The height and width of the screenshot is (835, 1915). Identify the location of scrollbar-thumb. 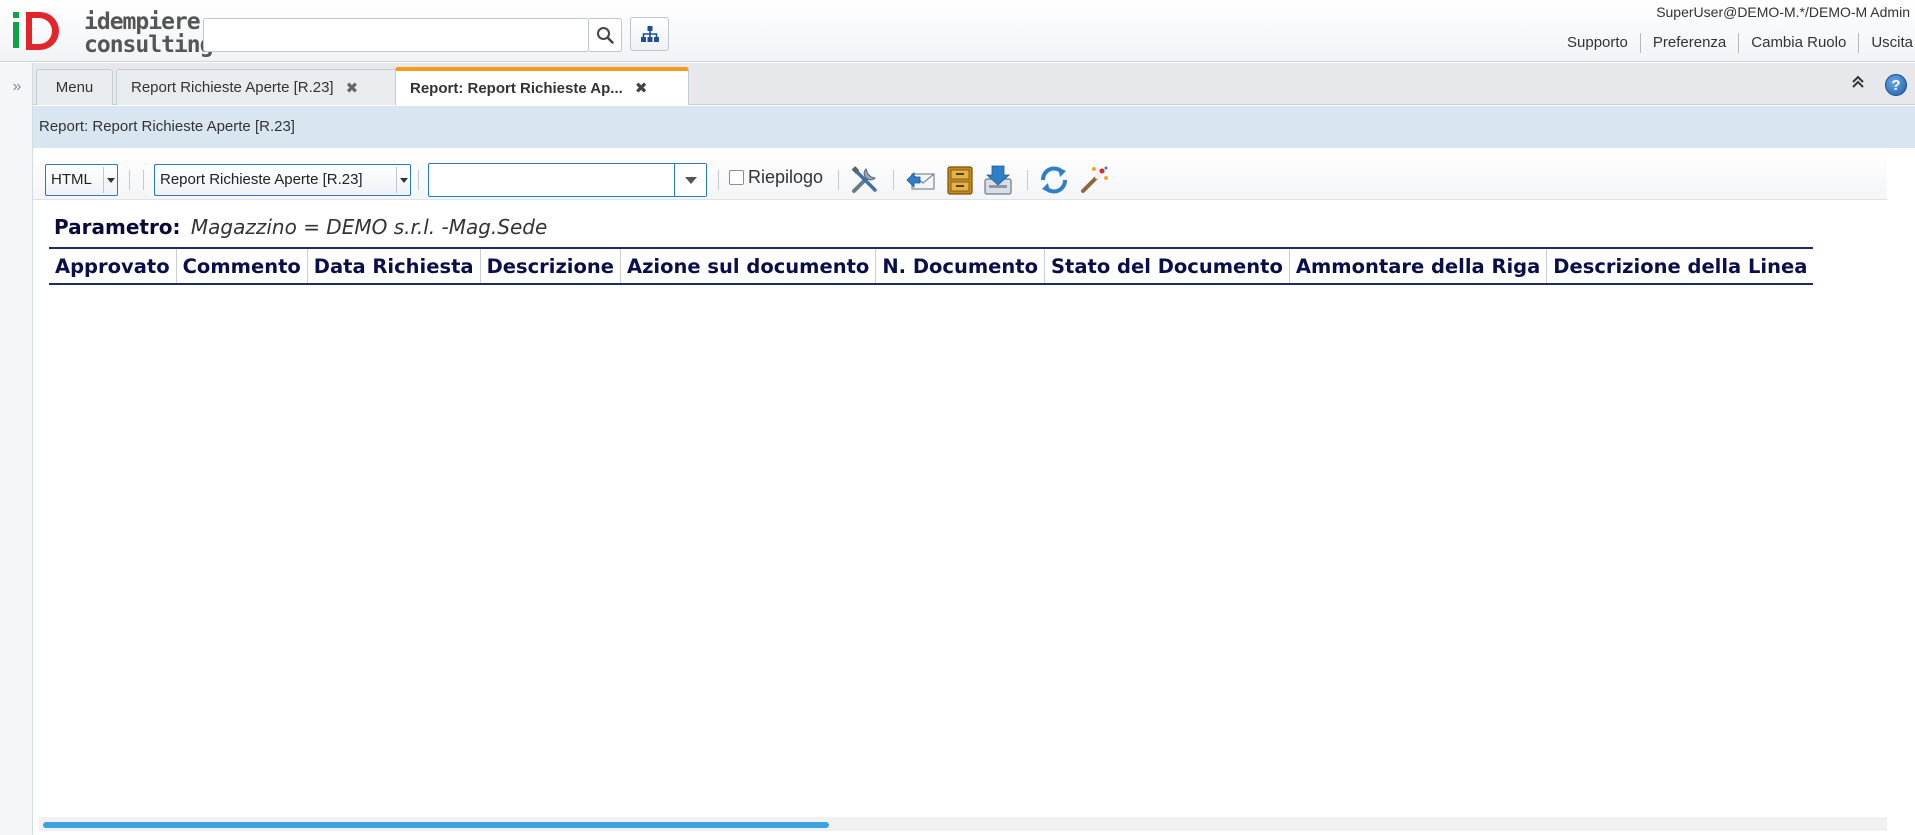
(436, 825).